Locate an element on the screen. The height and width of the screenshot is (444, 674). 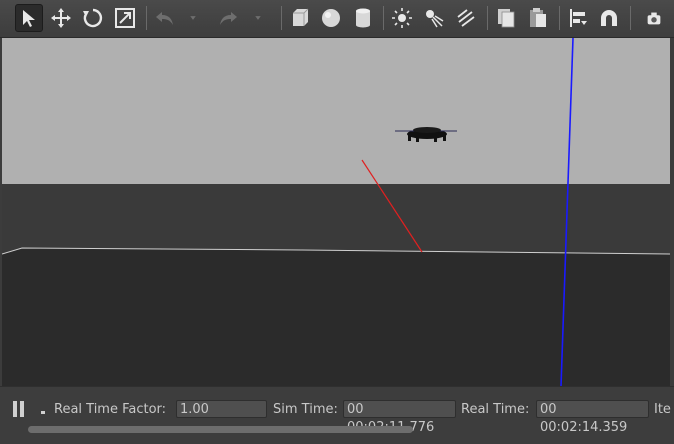
toolbar is located at coordinates (337, 19).